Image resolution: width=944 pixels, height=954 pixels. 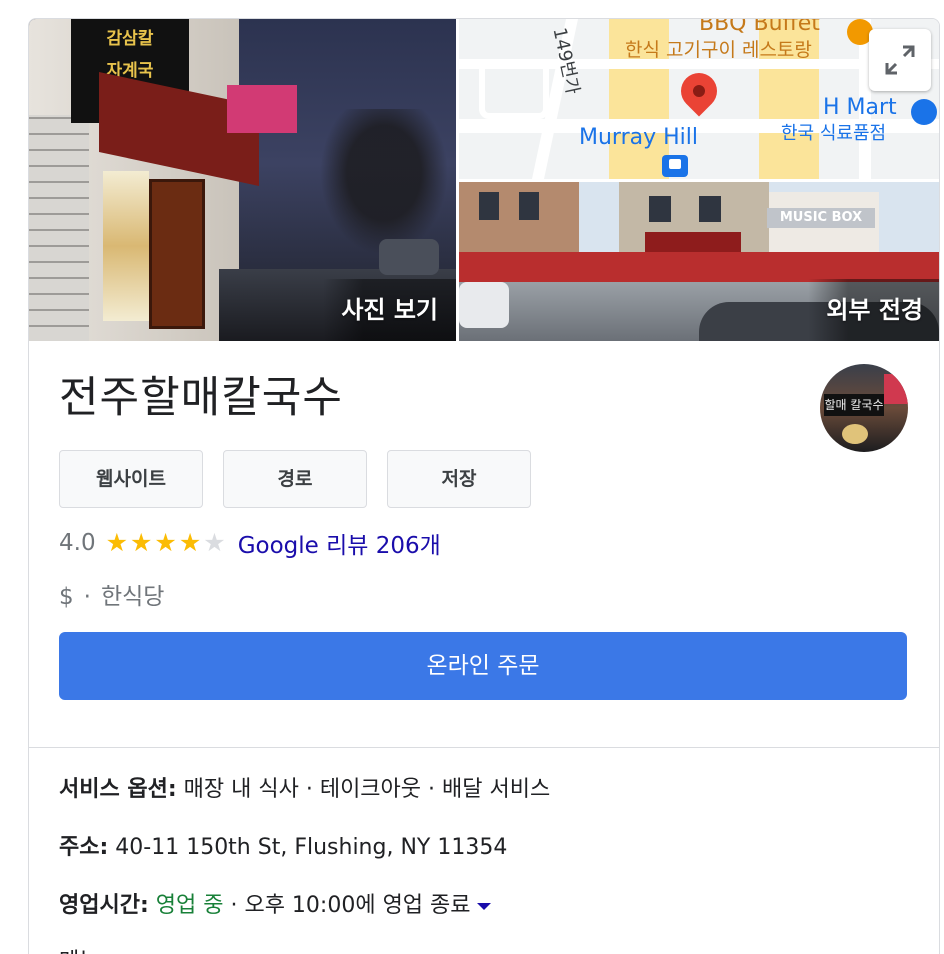 I want to click on hours-dropdown-icon, so click(x=483, y=906).